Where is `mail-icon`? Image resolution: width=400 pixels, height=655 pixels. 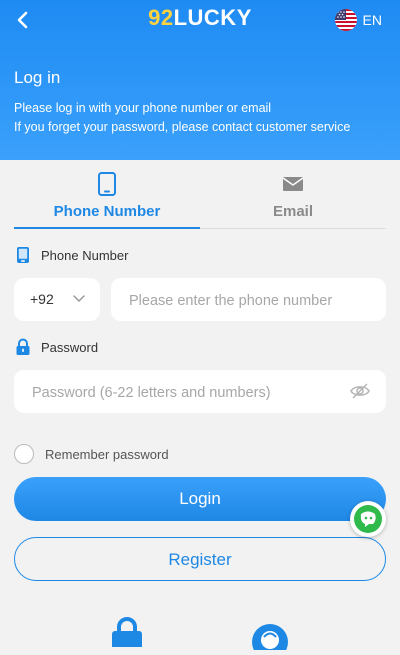
mail-icon is located at coordinates (293, 184).